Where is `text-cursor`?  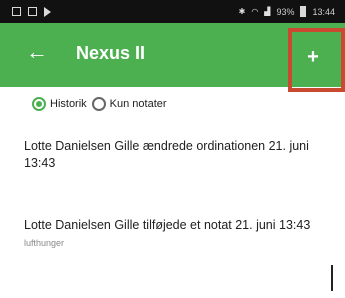 text-cursor is located at coordinates (332, 278).